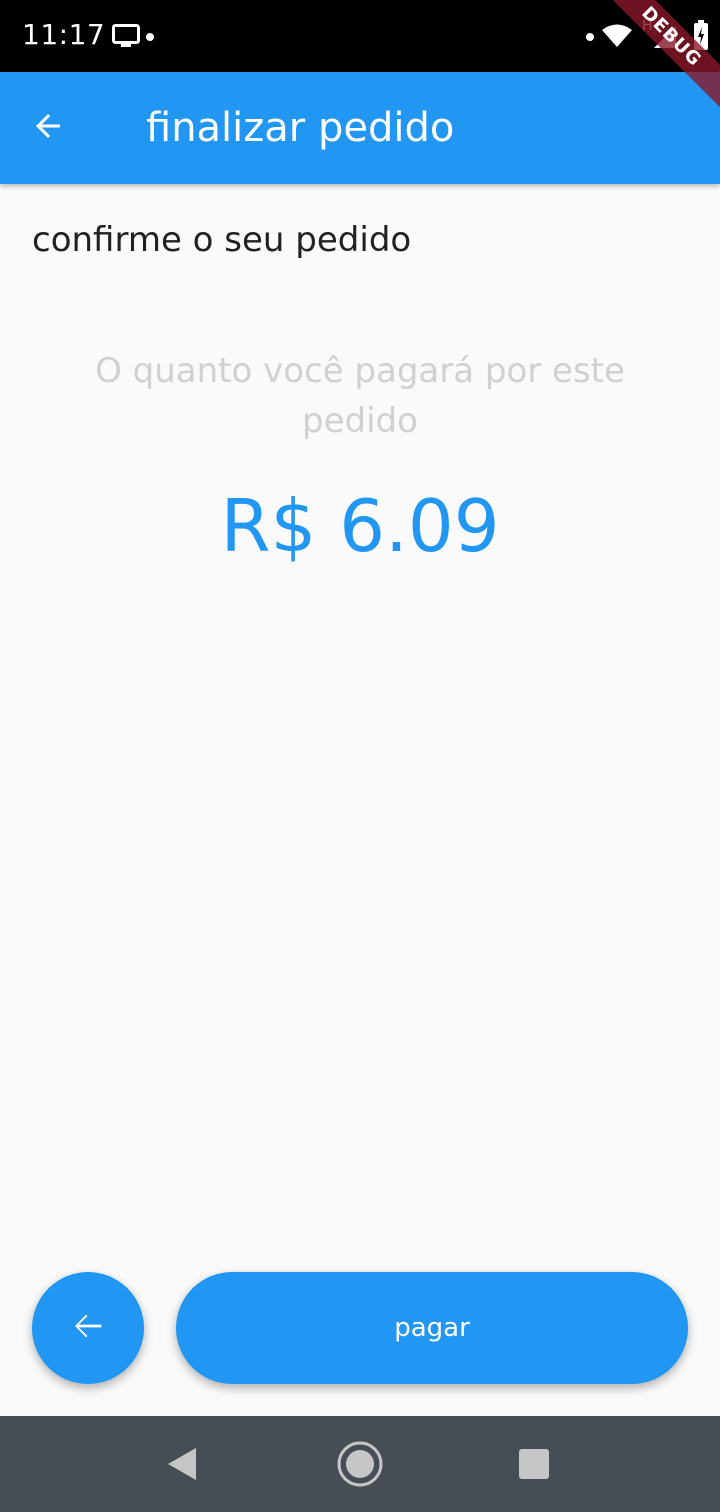 The width and height of the screenshot is (720, 1512). I want to click on amount-hint: O quanto você pagará por este pedido, so click(360, 396).